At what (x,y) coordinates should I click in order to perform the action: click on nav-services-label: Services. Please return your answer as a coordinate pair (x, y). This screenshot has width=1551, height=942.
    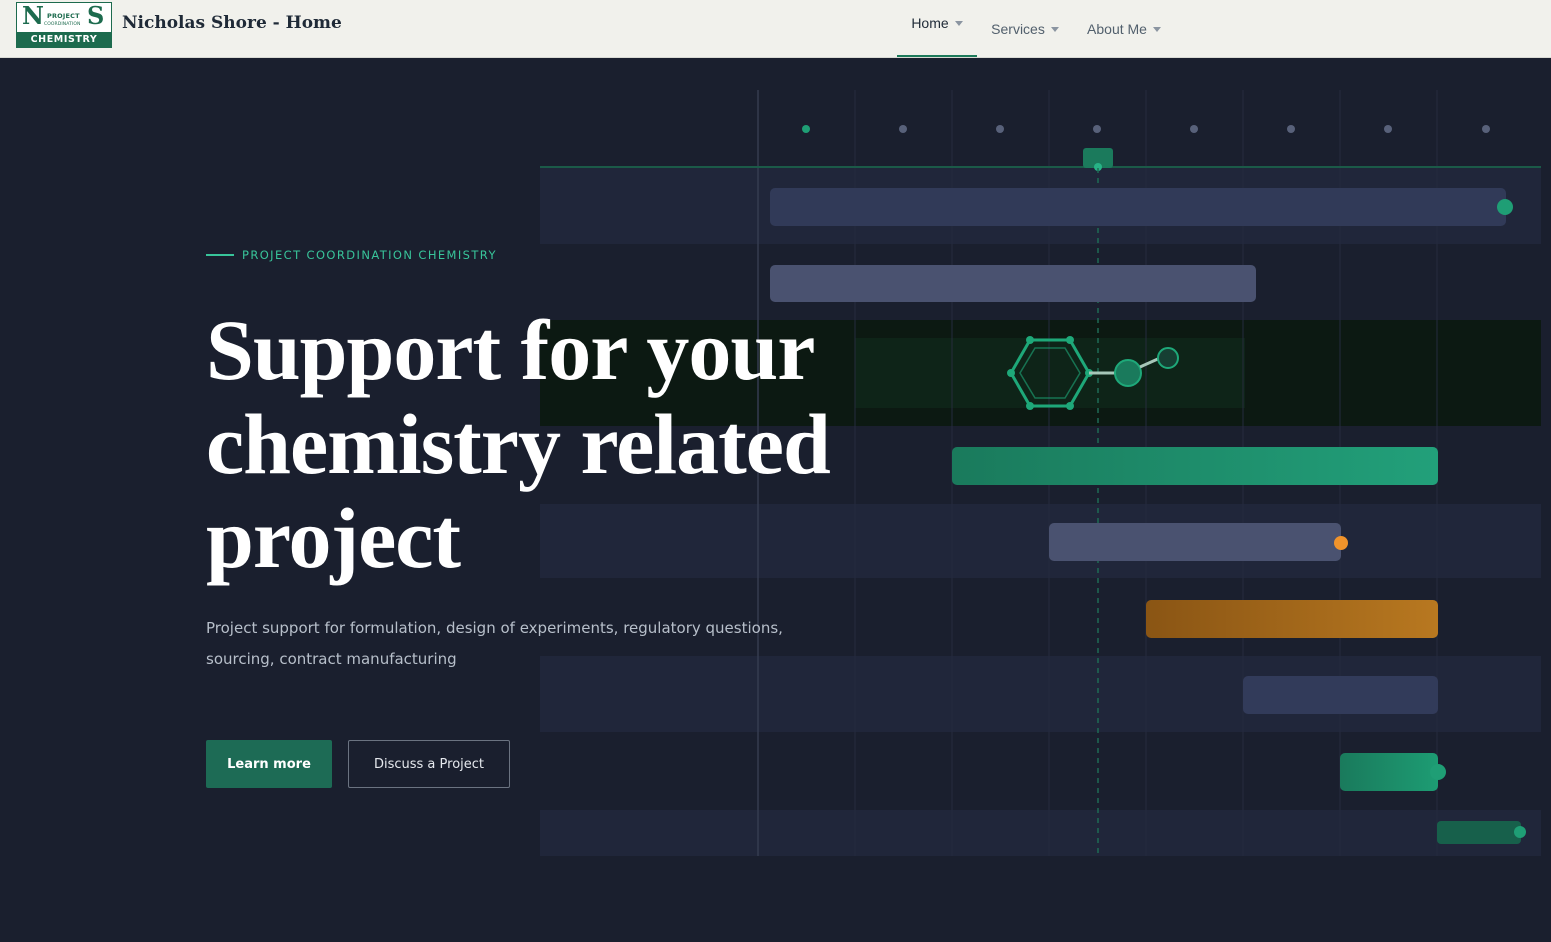
    Looking at the image, I should click on (1018, 28).